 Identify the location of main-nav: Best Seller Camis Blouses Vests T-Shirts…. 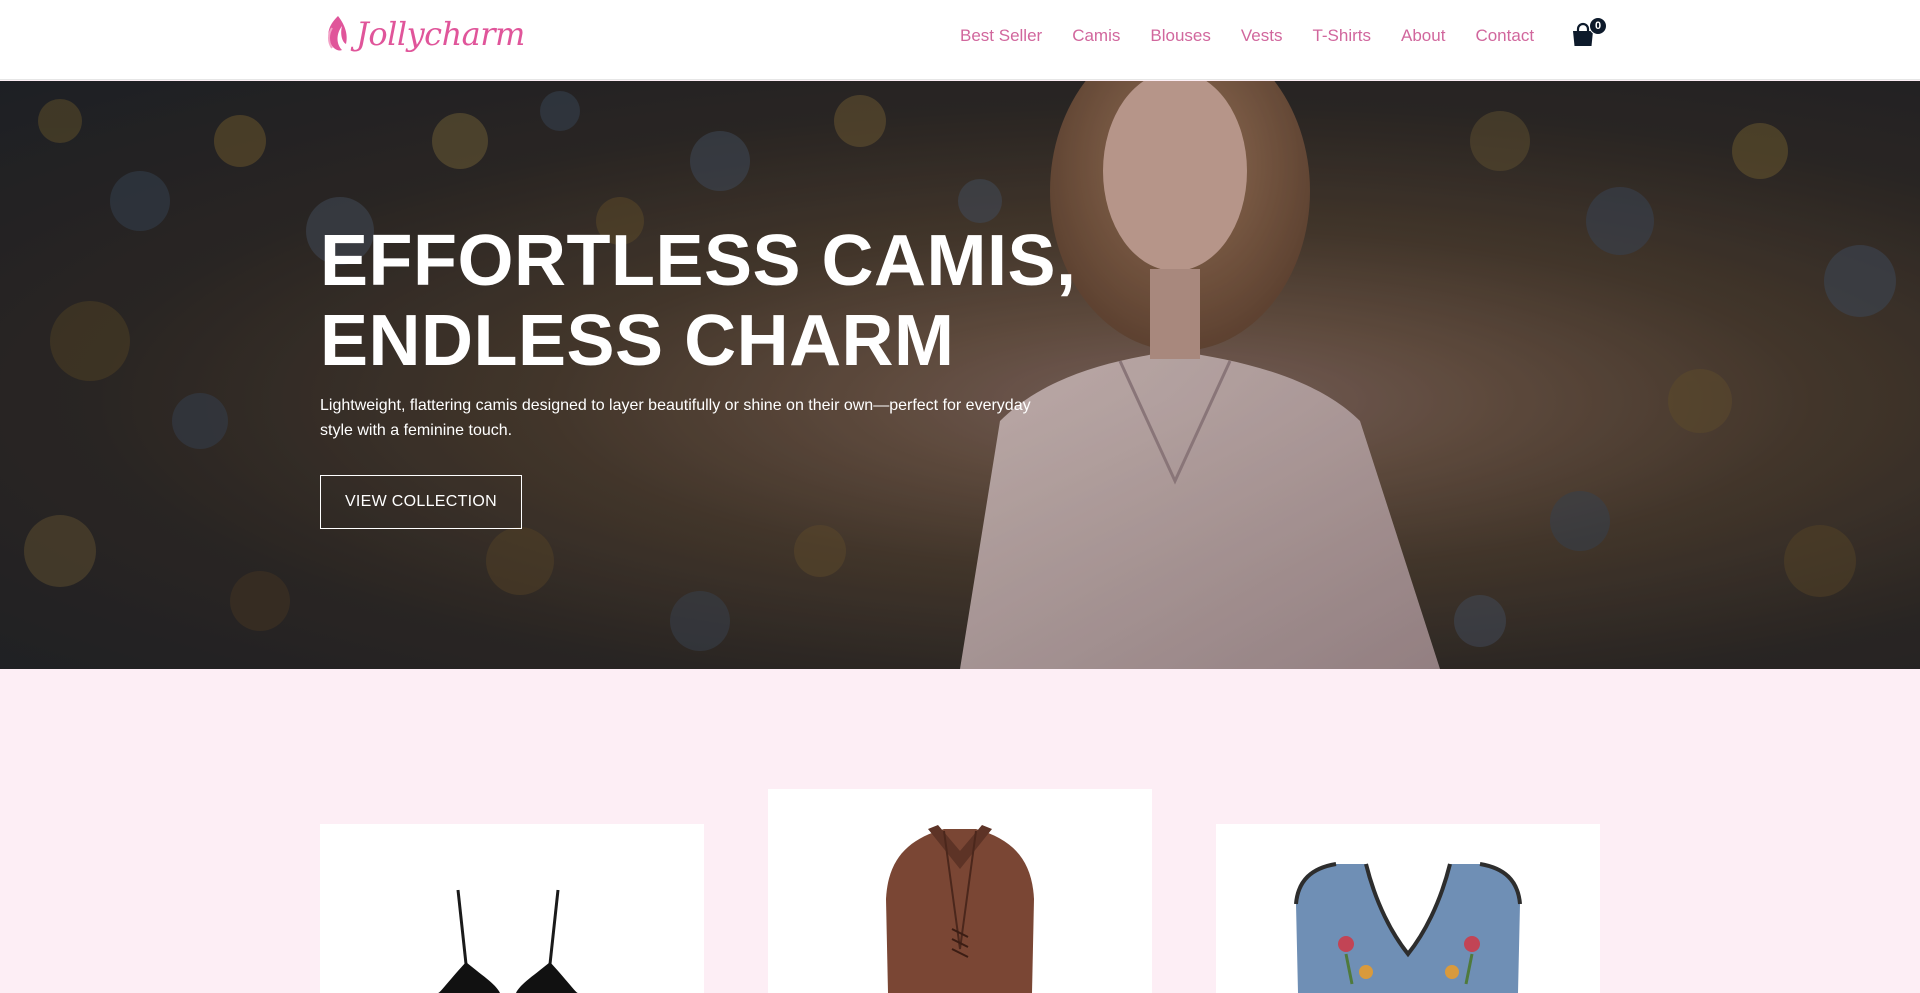
(1262, 36).